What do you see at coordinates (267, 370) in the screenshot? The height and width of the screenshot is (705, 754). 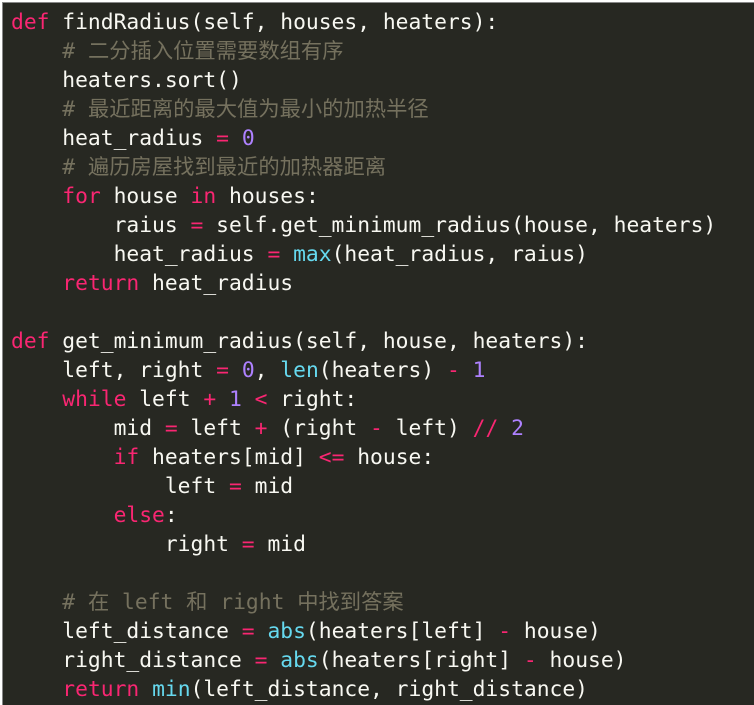 I see `code-text-token: ,` at bounding box center [267, 370].